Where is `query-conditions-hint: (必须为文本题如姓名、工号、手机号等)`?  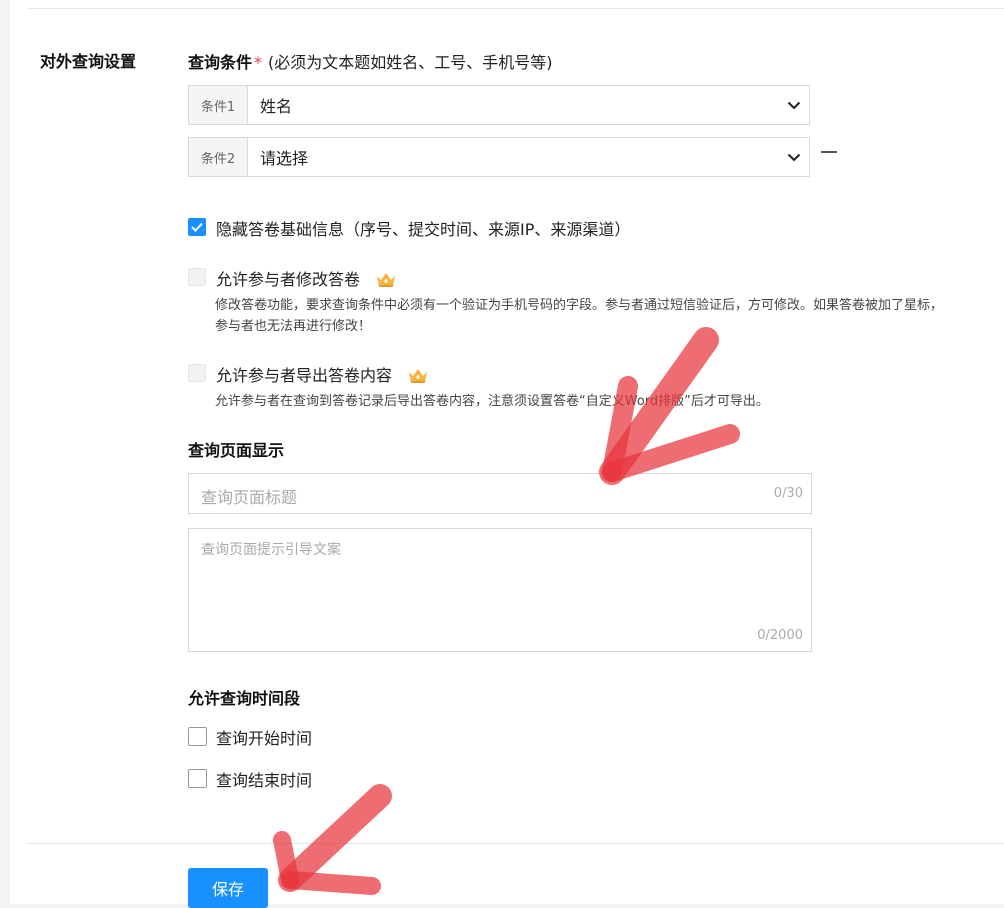
query-conditions-hint: (必须为文本题如姓名、工号、手机号等) is located at coordinates (410, 62).